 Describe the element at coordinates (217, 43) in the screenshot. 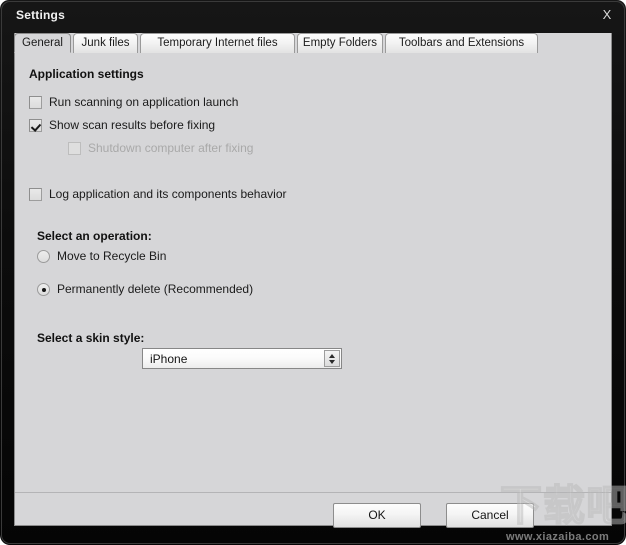

I see `tab-temporary-internet-files: Temporary Internet files` at that location.